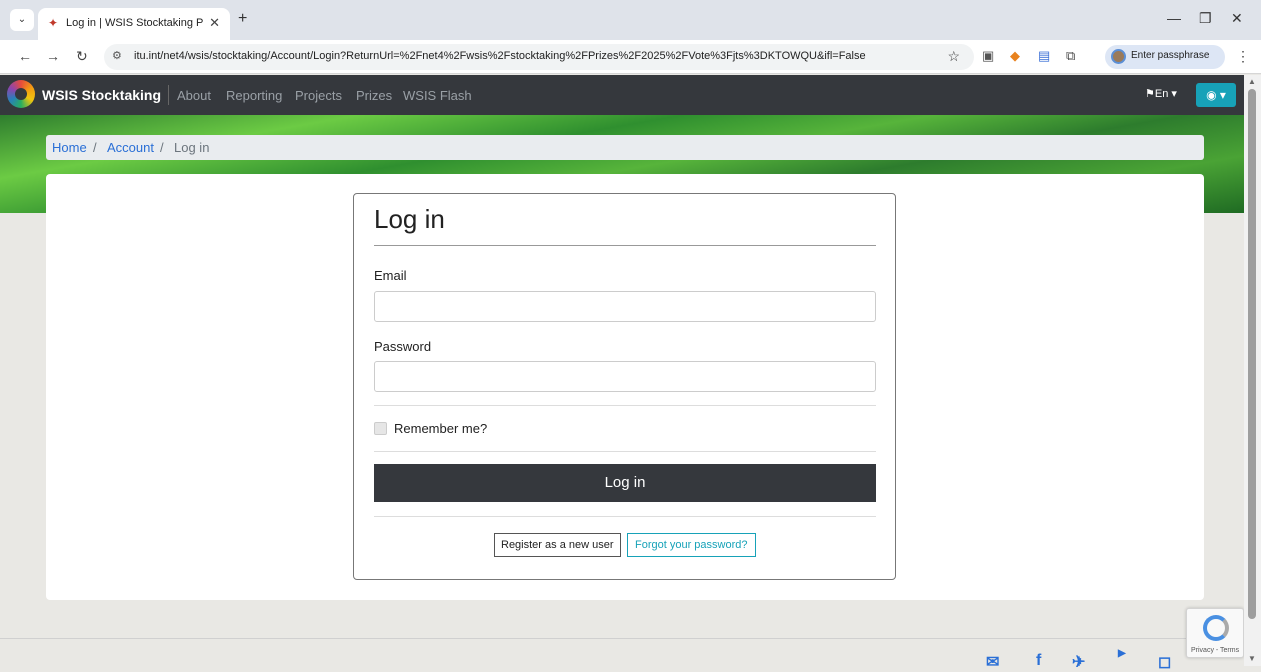 The width and height of the screenshot is (1261, 672). What do you see at coordinates (82, 56) in the screenshot?
I see `reload-icon: ↻` at bounding box center [82, 56].